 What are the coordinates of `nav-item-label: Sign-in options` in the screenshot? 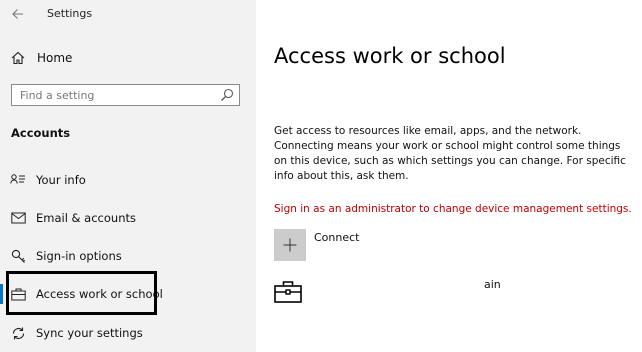 It's located at (79, 256).